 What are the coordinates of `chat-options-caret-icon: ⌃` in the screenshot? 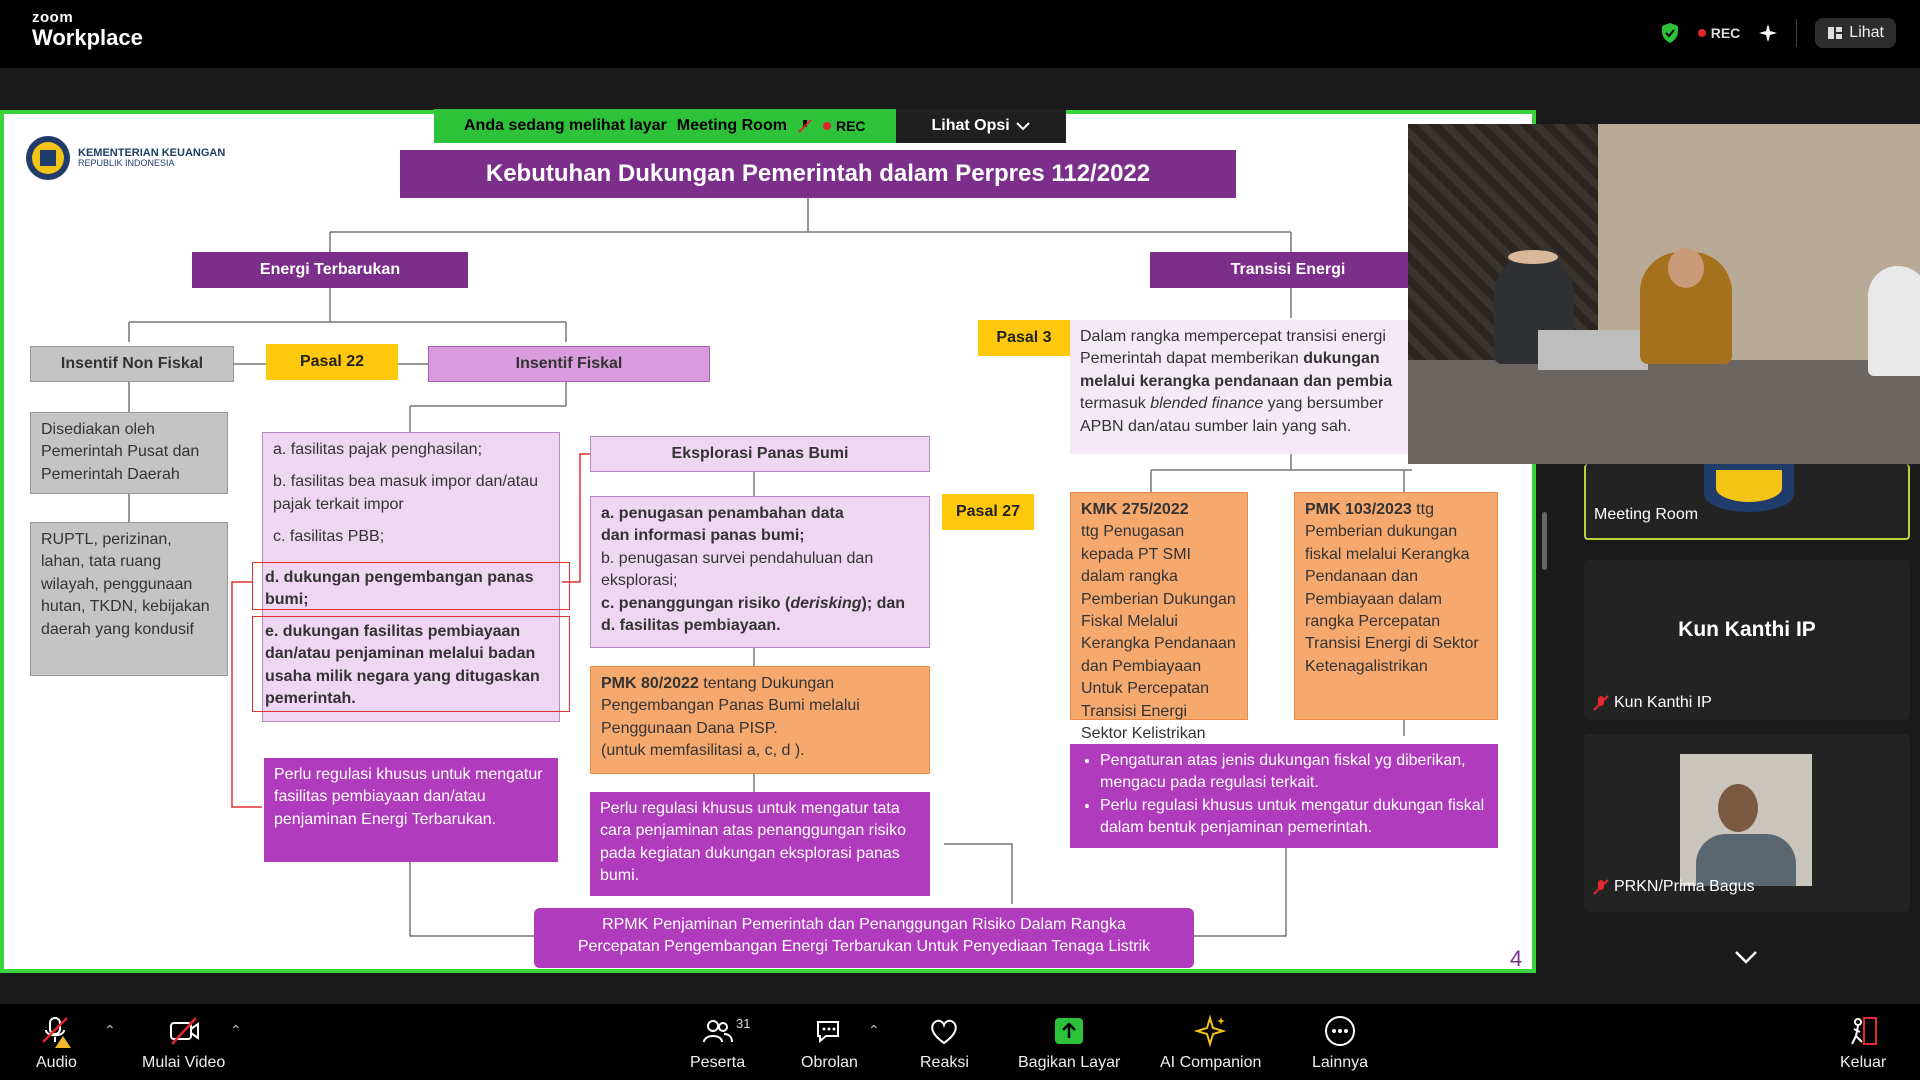 It's located at (874, 1030).